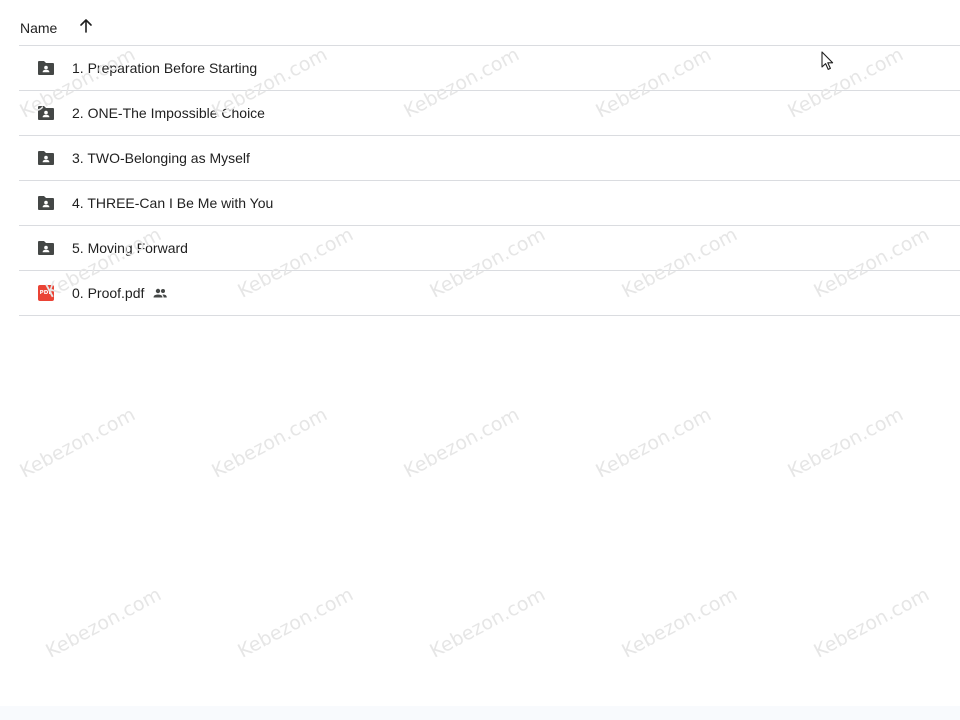 The width and height of the screenshot is (960, 720). I want to click on file-row-moving-forward: 5. Moving Forward, so click(489, 248).